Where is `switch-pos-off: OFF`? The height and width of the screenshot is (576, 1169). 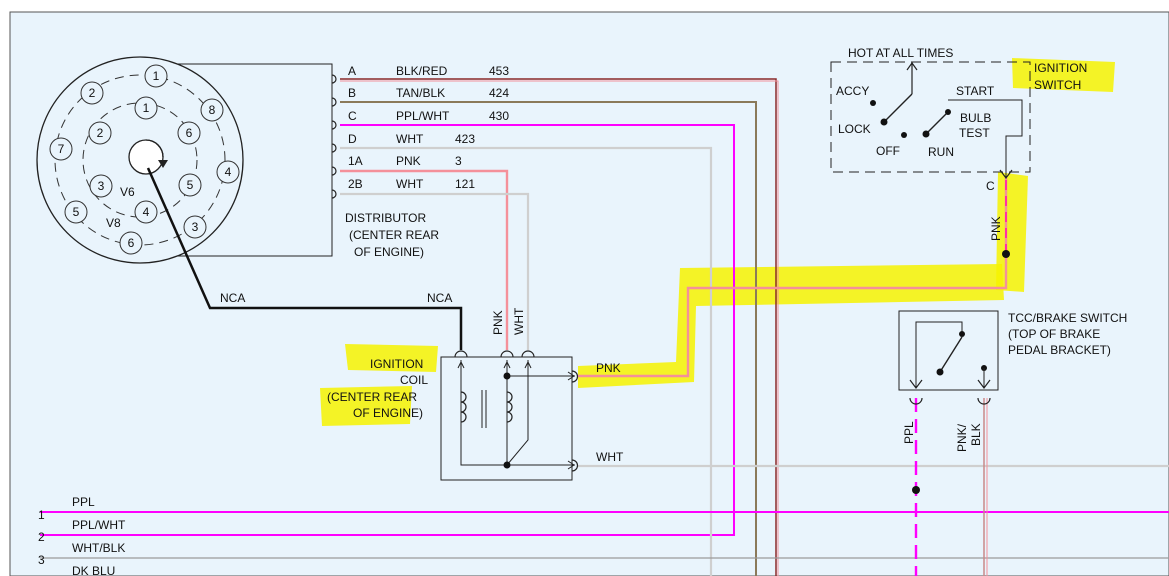
switch-pos-off: OFF is located at coordinates (888, 151).